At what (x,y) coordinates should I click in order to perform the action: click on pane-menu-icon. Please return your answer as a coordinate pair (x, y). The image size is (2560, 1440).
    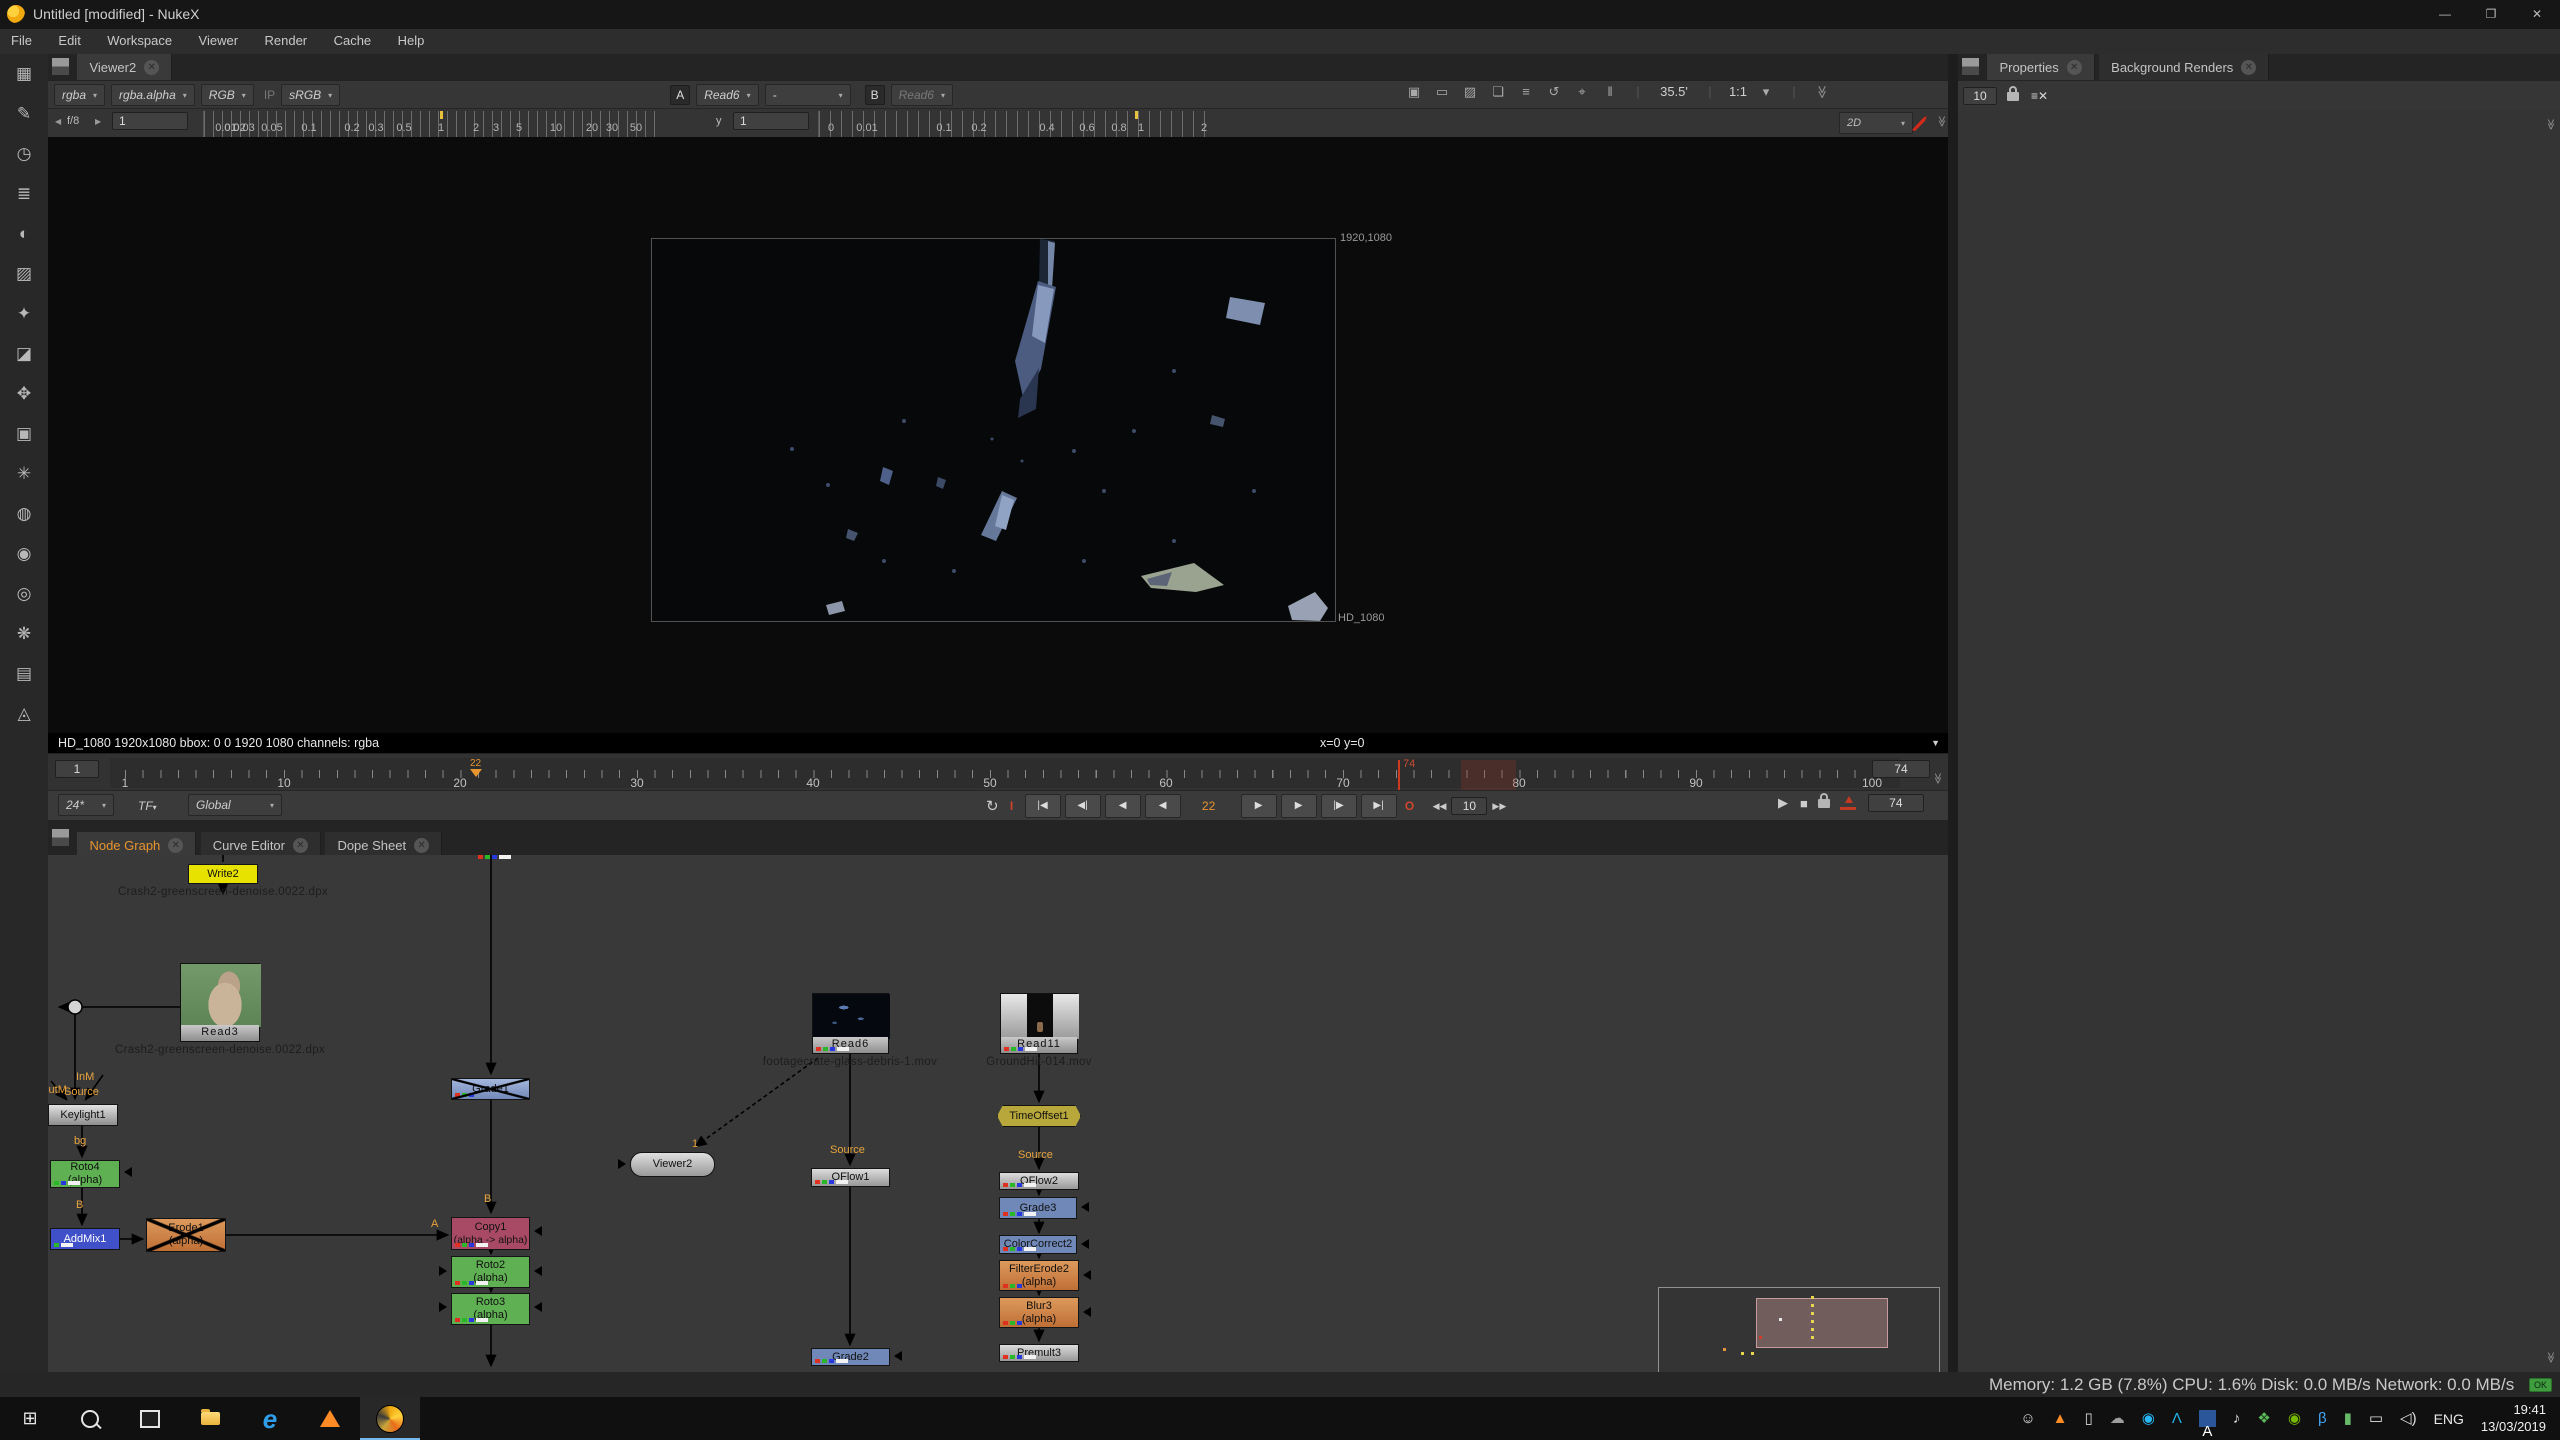
    Looking at the image, I should click on (60, 837).